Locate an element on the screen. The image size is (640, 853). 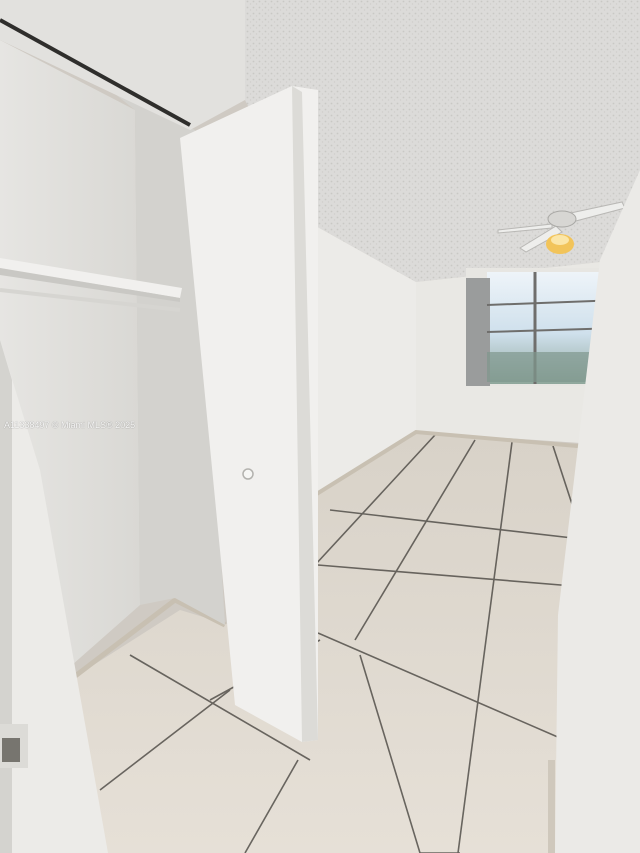
door-knob-icon is located at coordinates (248, 474).